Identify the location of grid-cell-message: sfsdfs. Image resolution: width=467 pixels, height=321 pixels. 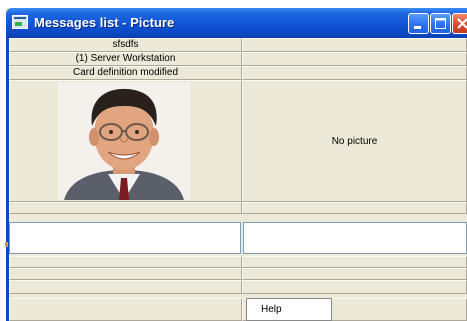
(125, 45).